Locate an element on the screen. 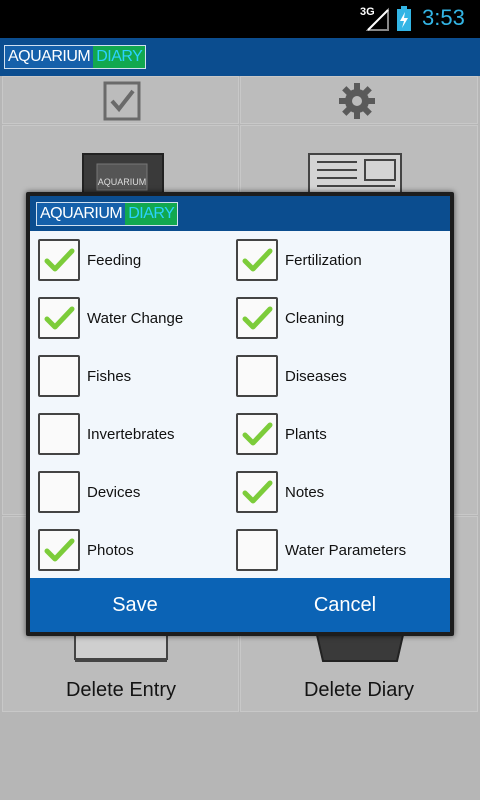  option-label: Water Change is located at coordinates (135, 318).